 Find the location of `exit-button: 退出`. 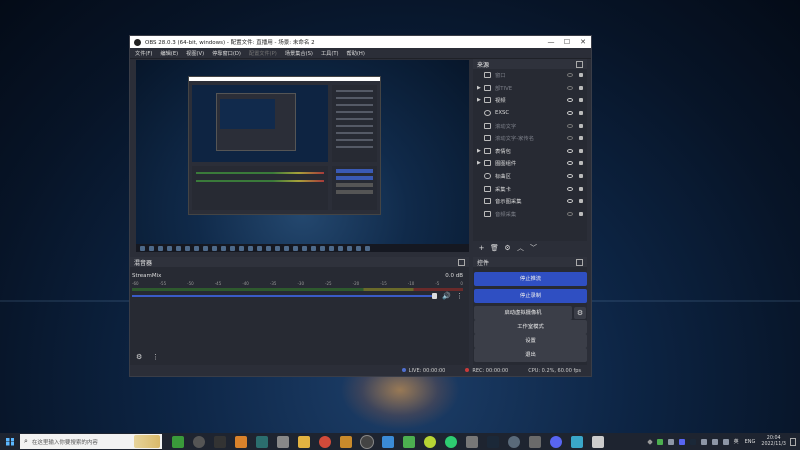

exit-button: 退出 is located at coordinates (530, 355).